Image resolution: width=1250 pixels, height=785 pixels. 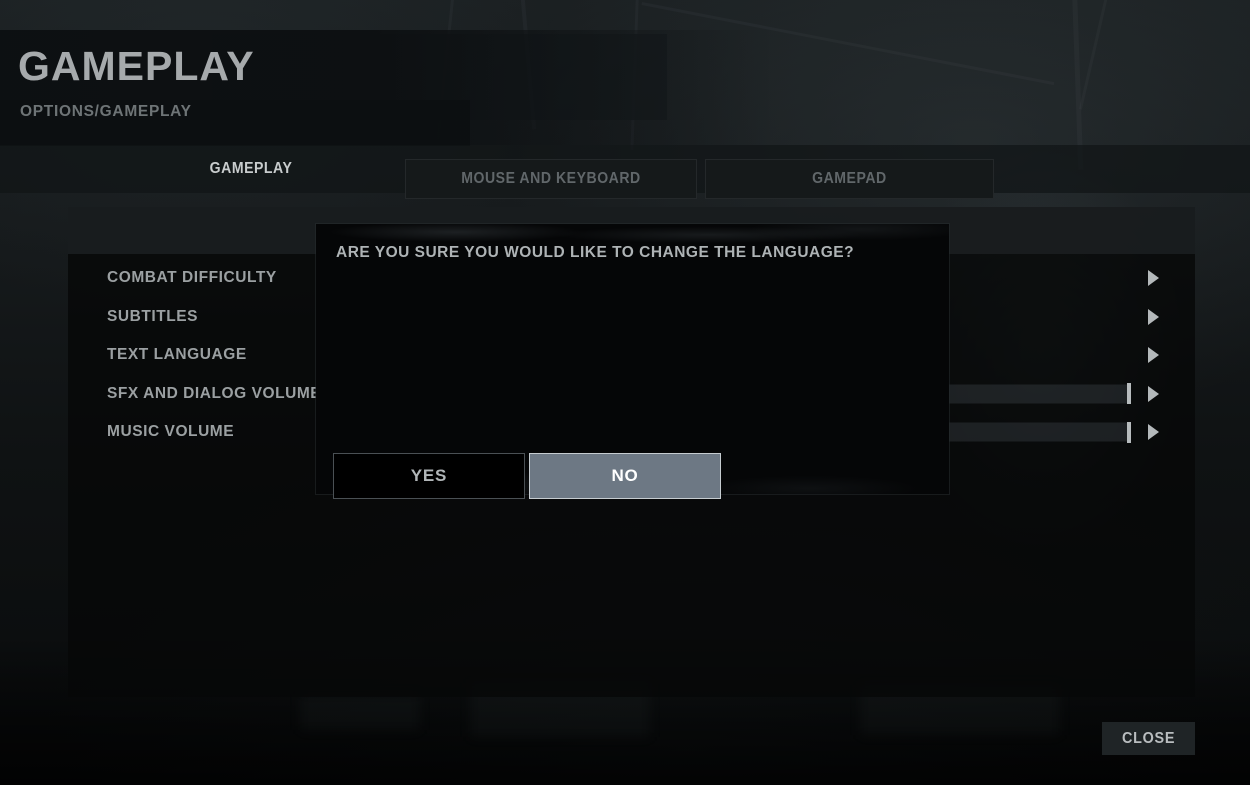 I want to click on tab-gamepad-label: GAMEPAD, so click(x=849, y=178).